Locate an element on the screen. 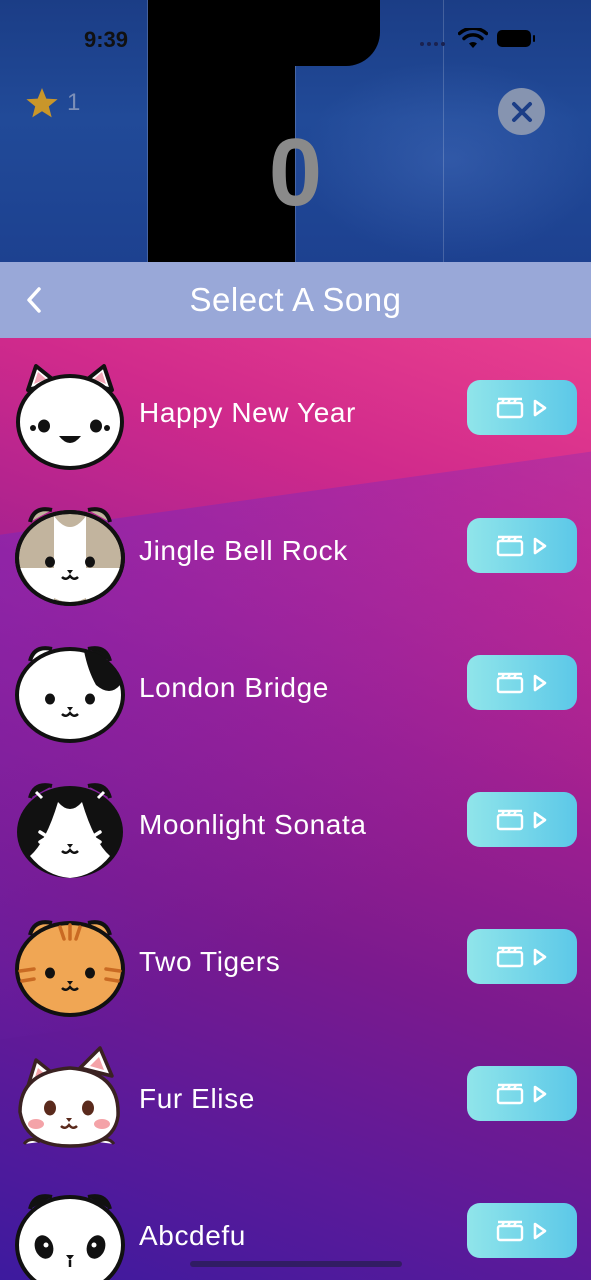 This screenshot has height=1280, width=591. chevron-left-icon is located at coordinates (34, 300).